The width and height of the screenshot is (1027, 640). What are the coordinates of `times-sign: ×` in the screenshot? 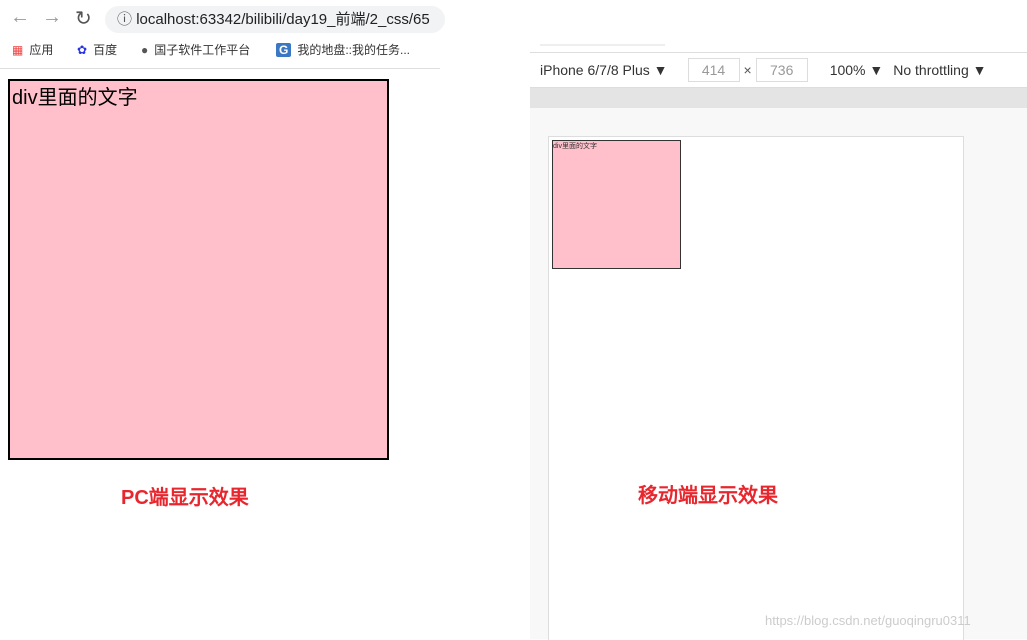 It's located at (747, 70).